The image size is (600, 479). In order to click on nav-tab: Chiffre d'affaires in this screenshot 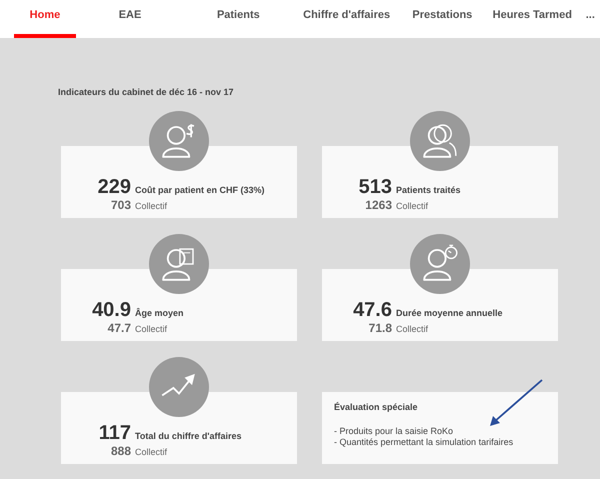, I will do `click(346, 19)`.